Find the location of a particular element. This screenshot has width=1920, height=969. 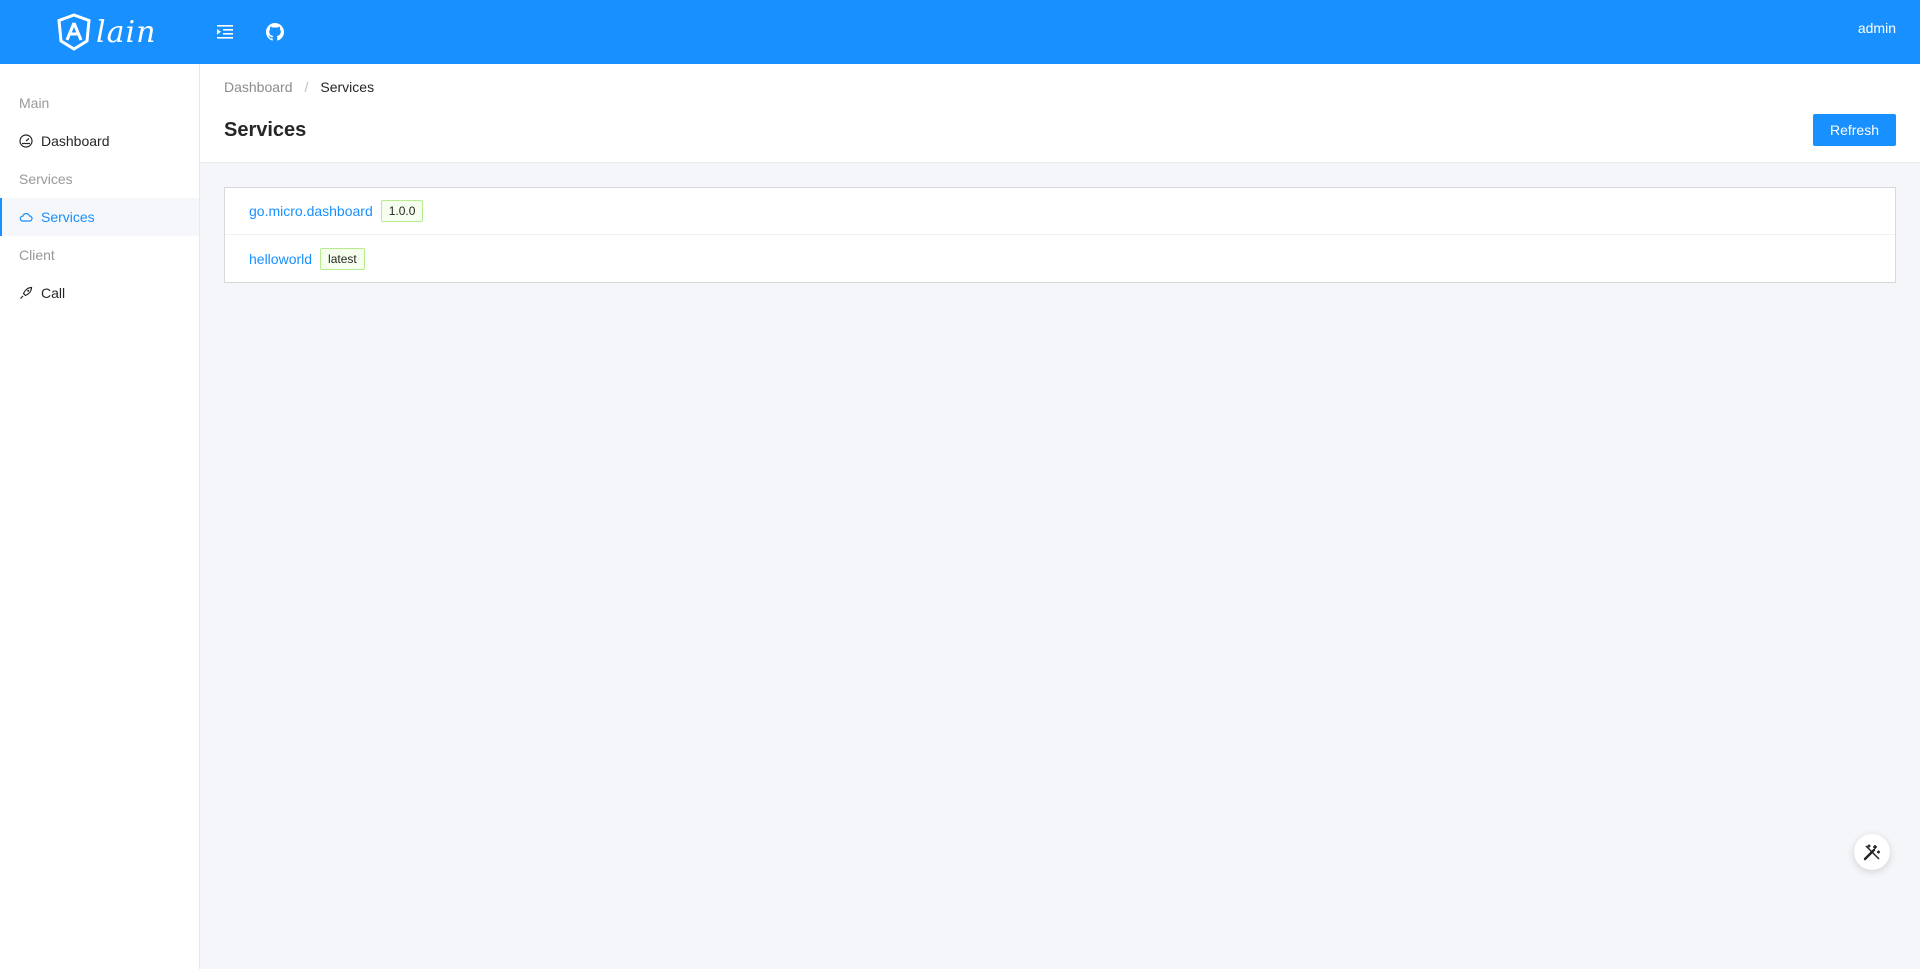

dashboard-icon is located at coordinates (26, 141).